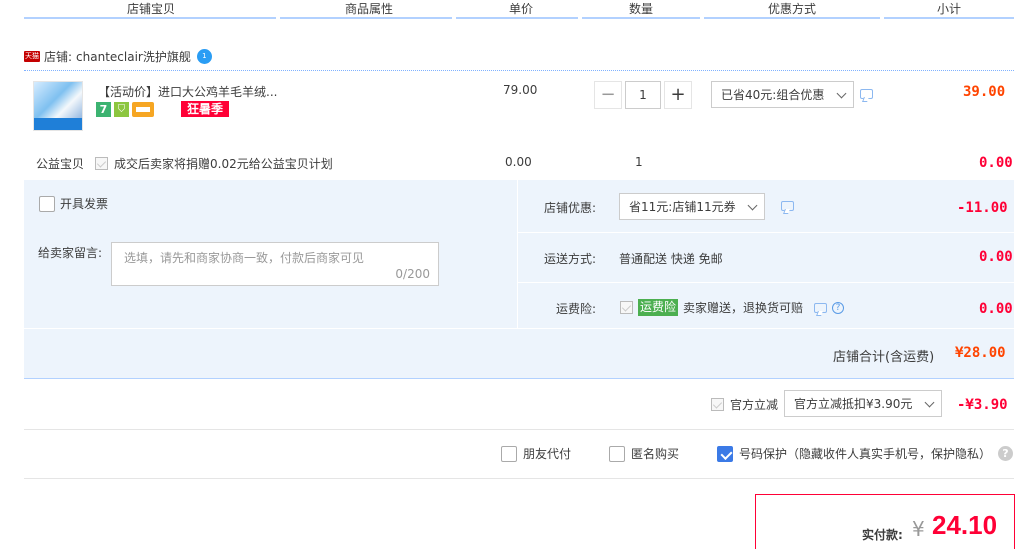  I want to click on invoice-option: 开具发票, so click(73, 203).